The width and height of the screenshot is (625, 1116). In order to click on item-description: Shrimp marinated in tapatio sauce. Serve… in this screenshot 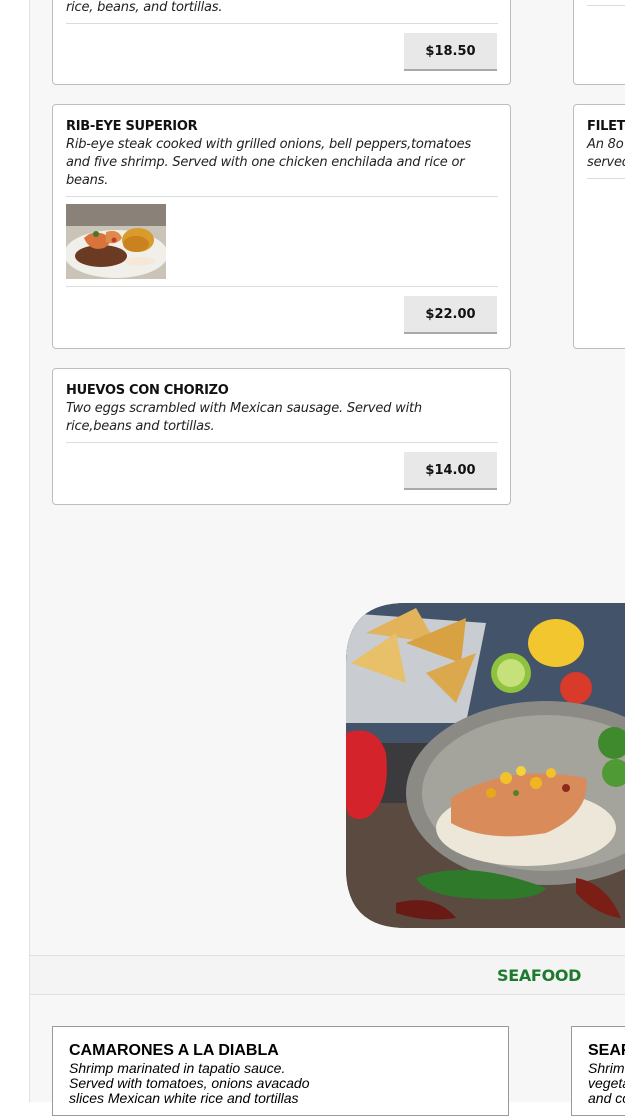, I will do `click(189, 1083)`.